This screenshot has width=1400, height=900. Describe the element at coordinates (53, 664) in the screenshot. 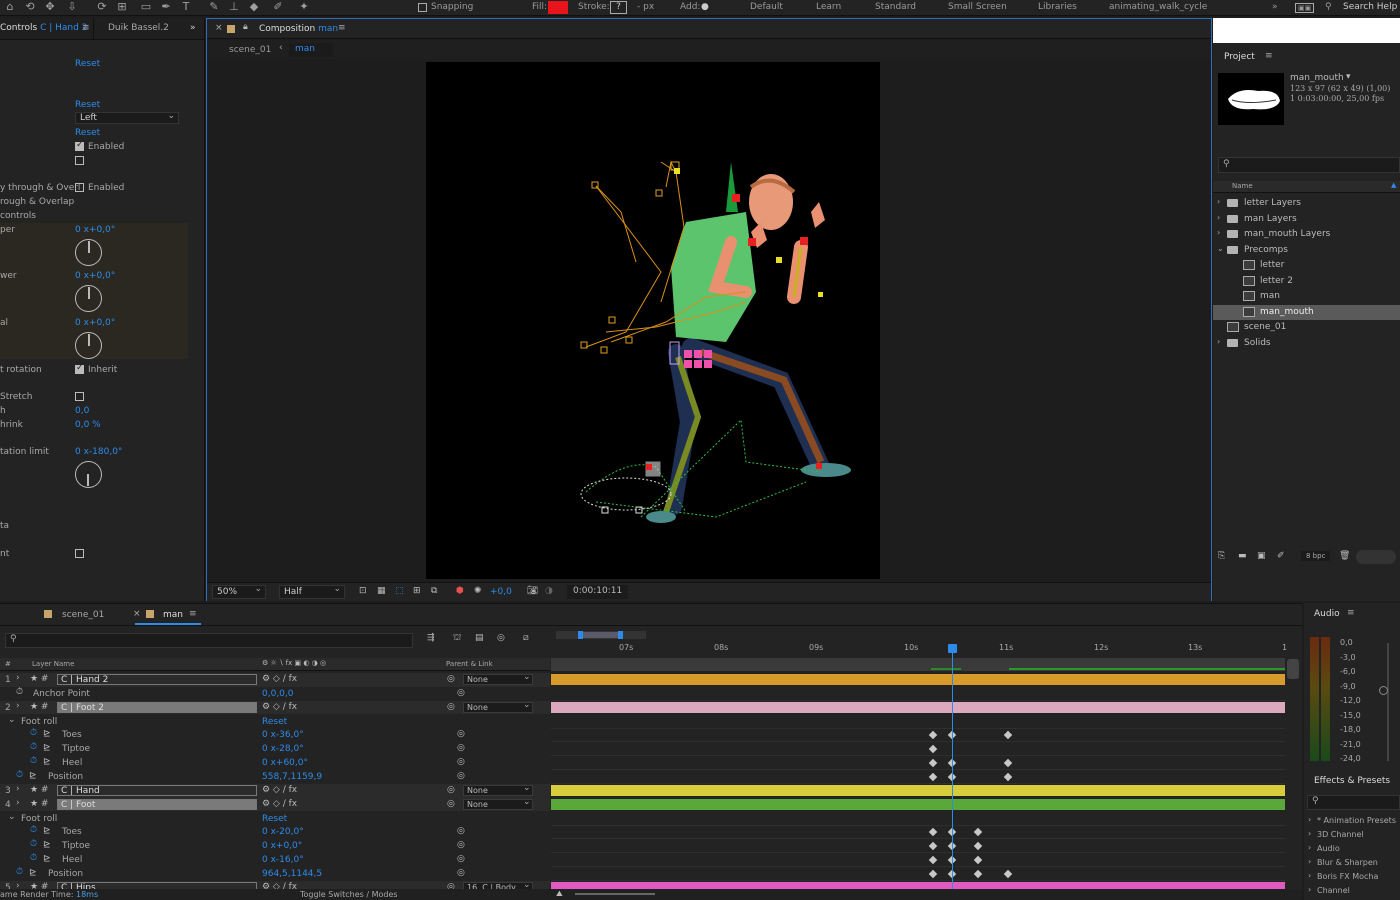

I see `col-layer-name: Layer Name` at that location.